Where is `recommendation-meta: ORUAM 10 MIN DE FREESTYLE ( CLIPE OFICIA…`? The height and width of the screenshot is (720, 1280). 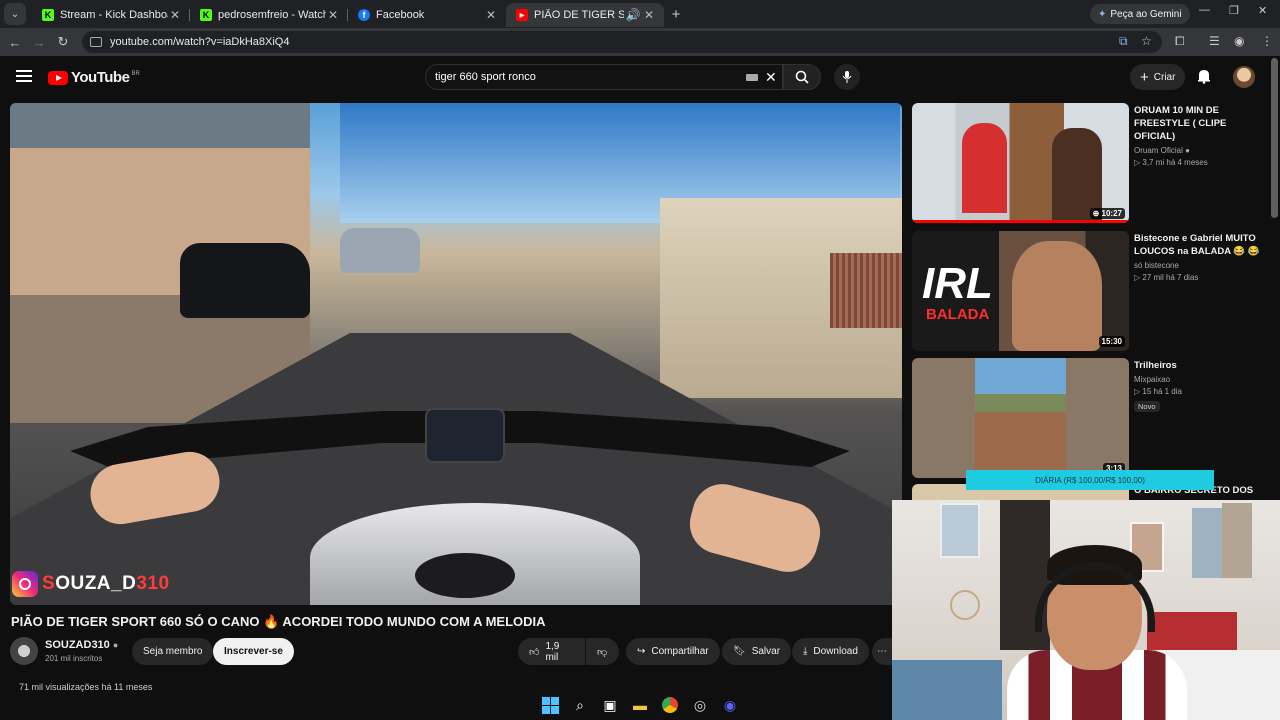
recommendation-meta: ORUAM 10 MIN DE FREESTYLE ( CLIPE OFICIA… is located at coordinates (1199, 135).